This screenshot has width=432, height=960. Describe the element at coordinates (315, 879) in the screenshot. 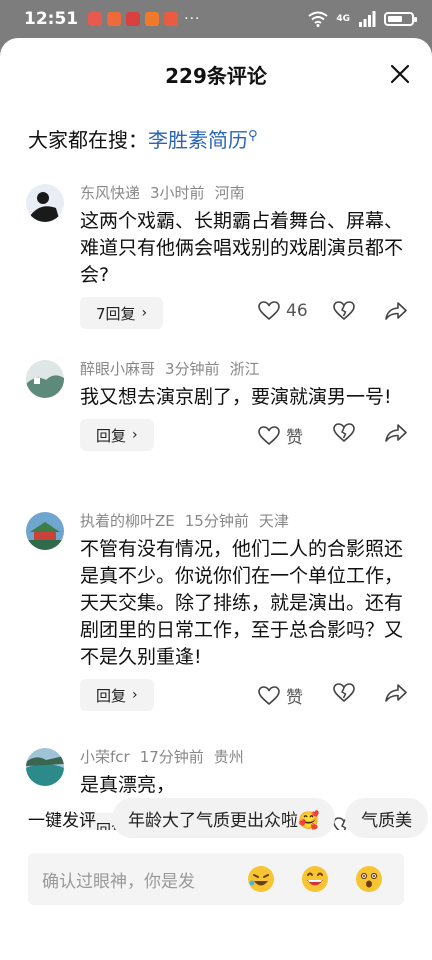

I see `grinning-emoji-icon` at that location.